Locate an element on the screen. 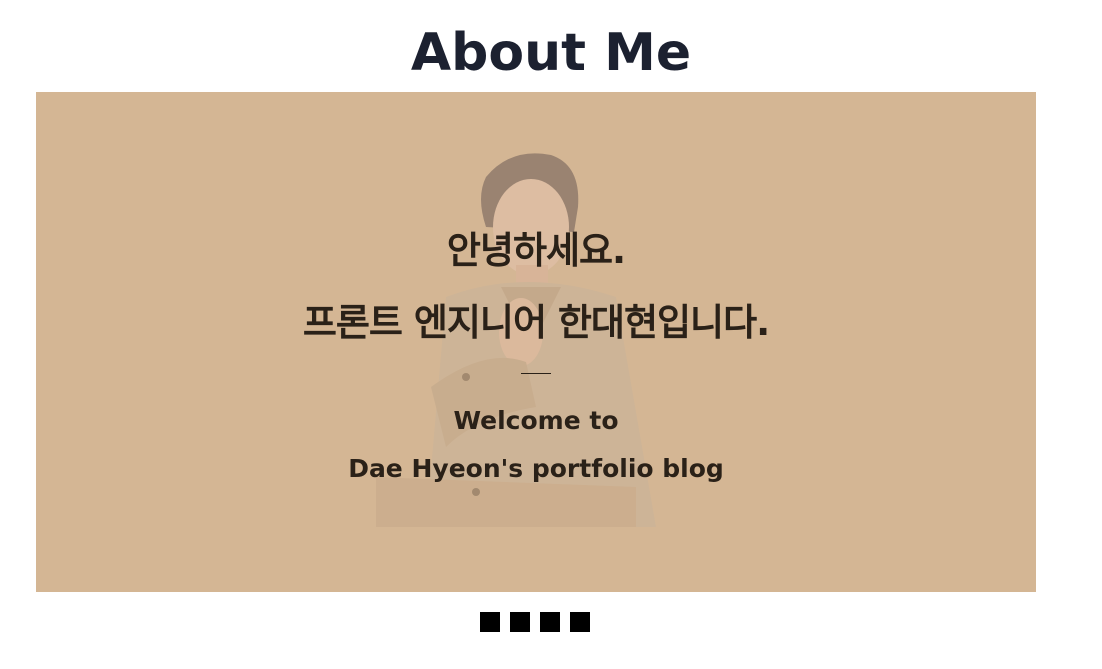 Image resolution: width=1102 pixels, height=669 pixels. greeting-line-2: 프론트 엔지니어 한대현입니다. is located at coordinates (536, 322).